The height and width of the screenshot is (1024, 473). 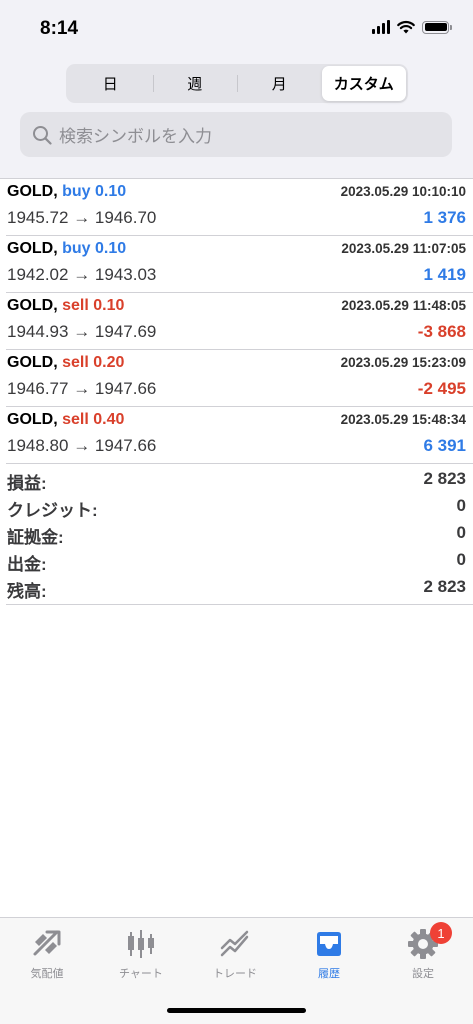 What do you see at coordinates (403, 191) in the screenshot?
I see `trade-datetime: 2023.05.29 10:10:10` at bounding box center [403, 191].